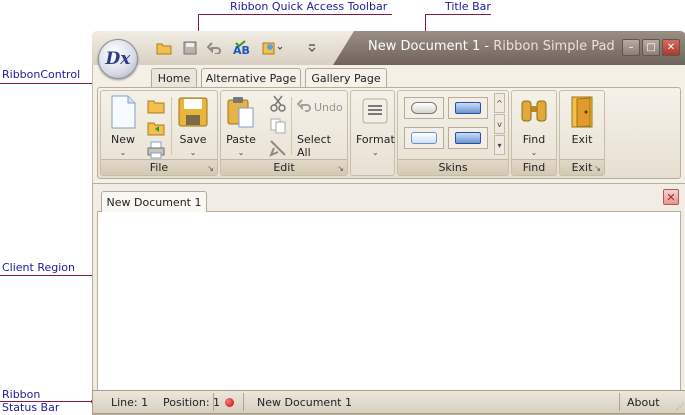 This screenshot has width=685, height=415. What do you see at coordinates (631, 47) in the screenshot?
I see `minimize-button: –` at bounding box center [631, 47].